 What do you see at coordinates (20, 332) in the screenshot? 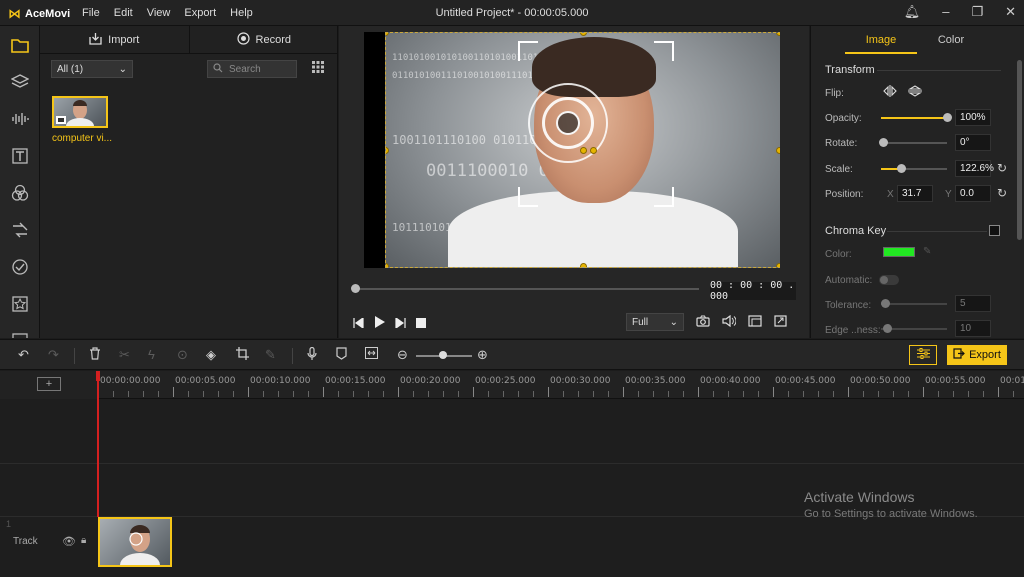
I see `more-tools-icon` at bounding box center [20, 332].